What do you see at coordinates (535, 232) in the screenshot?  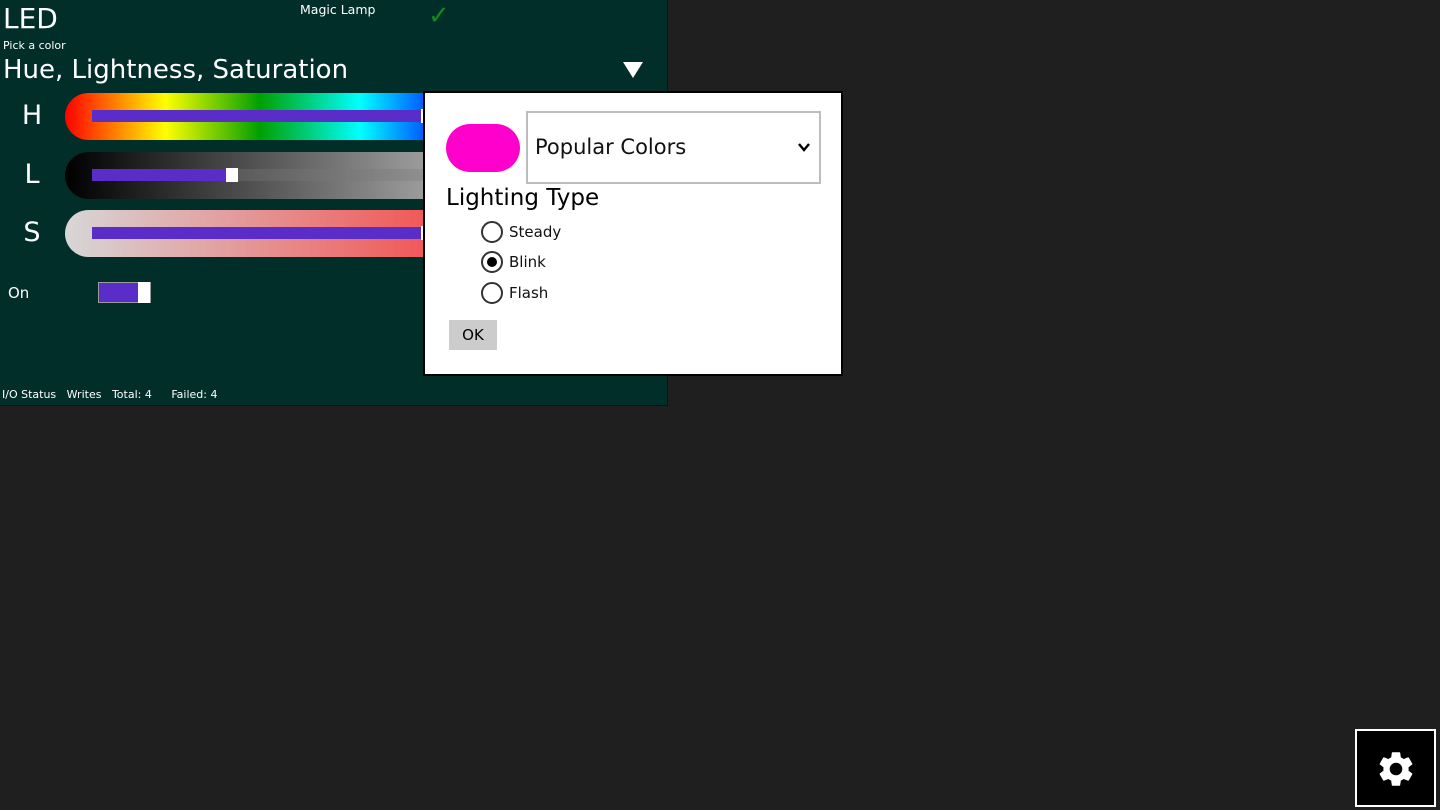 I see `radio-label: Steady` at bounding box center [535, 232].